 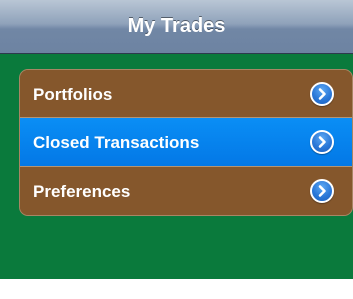 I want to click on menu-item-label: Portfolios, so click(x=73, y=94).